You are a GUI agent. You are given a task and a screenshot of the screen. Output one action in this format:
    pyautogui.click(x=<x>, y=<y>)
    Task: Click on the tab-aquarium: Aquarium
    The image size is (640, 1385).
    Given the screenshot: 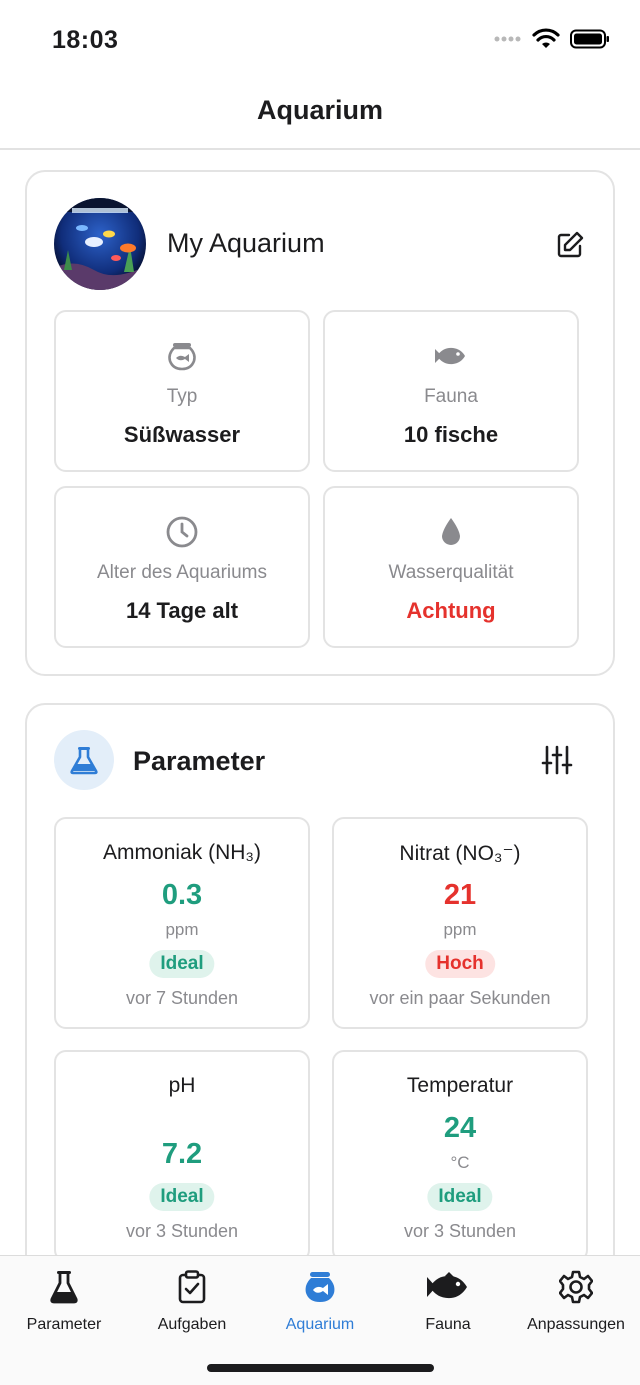 What is the action you would take?
    pyautogui.click(x=320, y=1301)
    